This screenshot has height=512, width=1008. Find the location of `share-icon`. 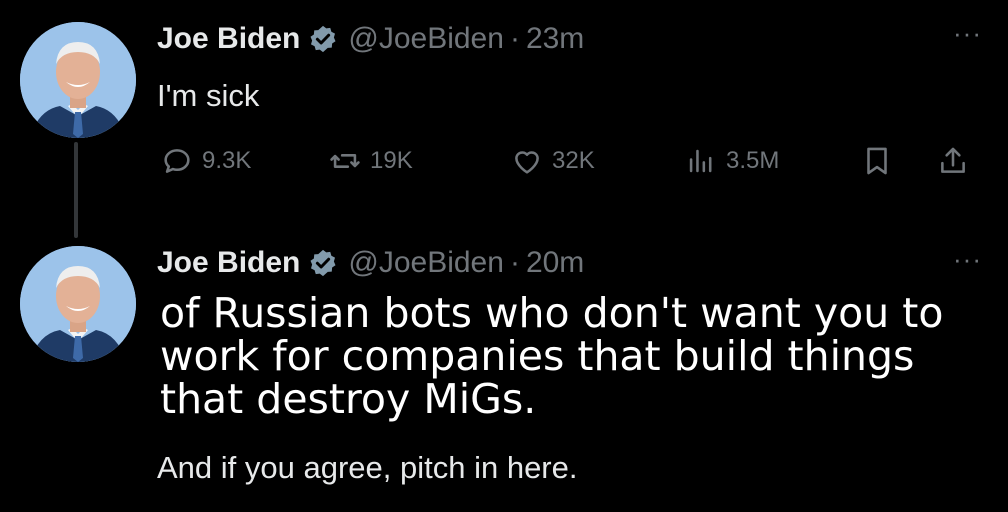

share-icon is located at coordinates (953, 160).